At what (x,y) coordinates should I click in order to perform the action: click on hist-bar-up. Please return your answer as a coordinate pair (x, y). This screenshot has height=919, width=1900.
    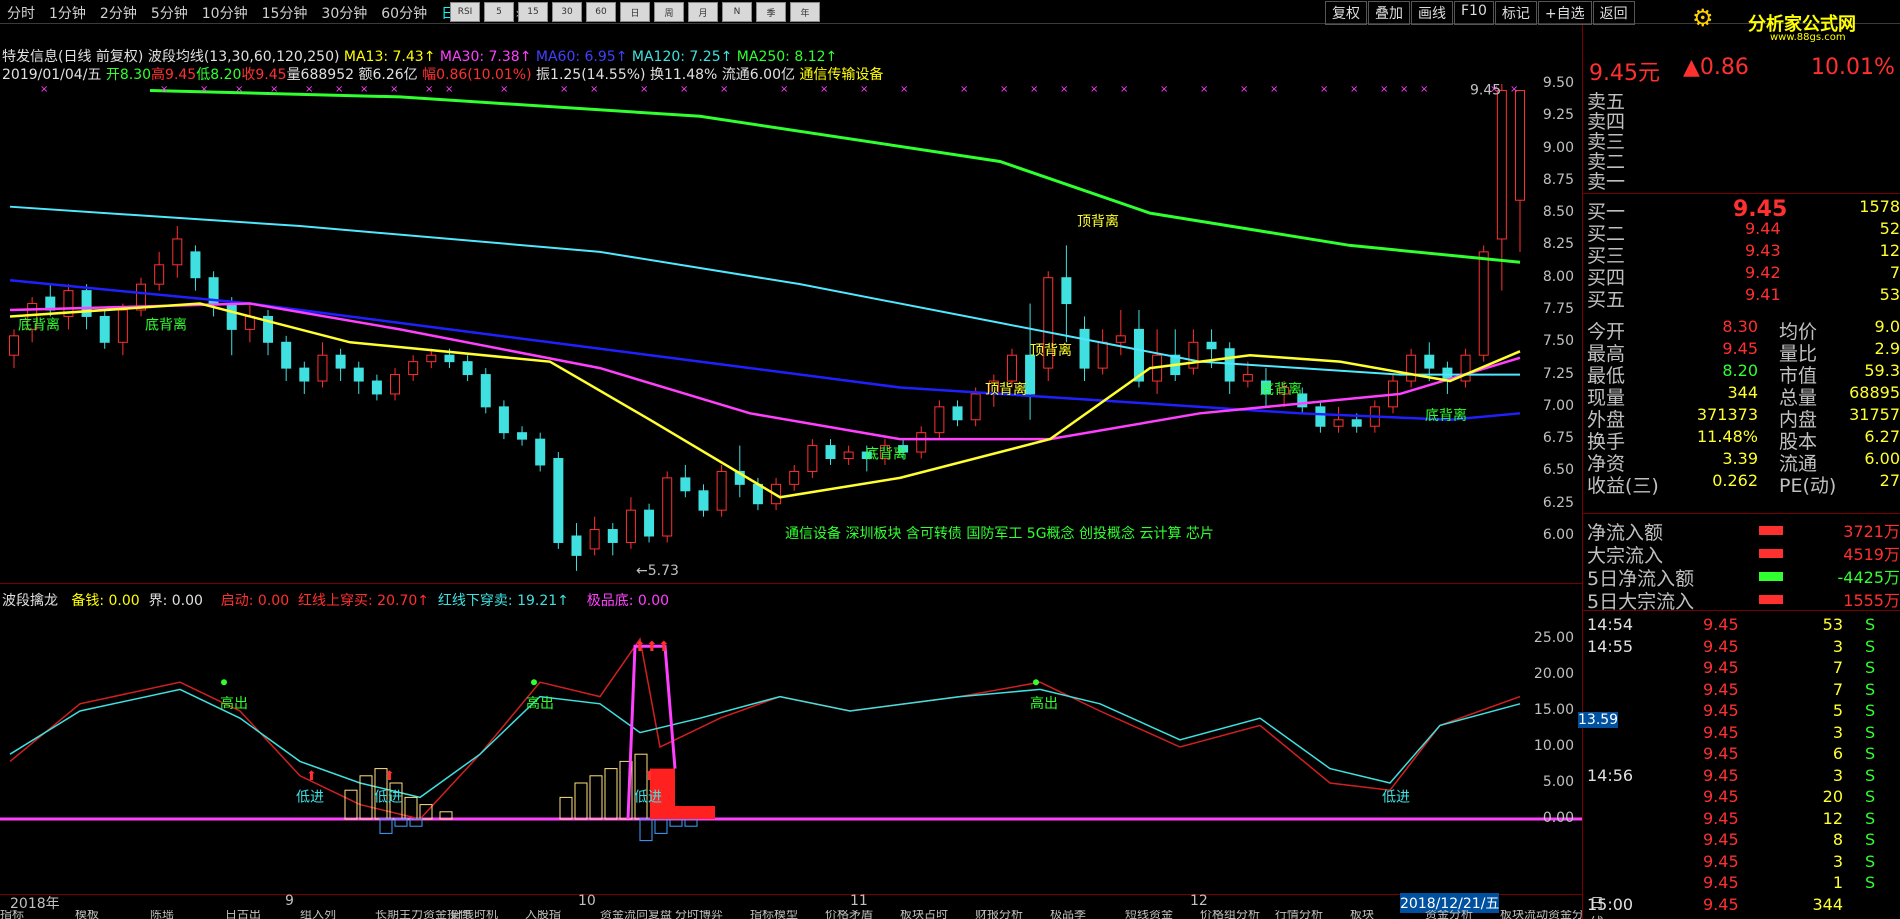
    Looking at the image, I should click on (596, 797).